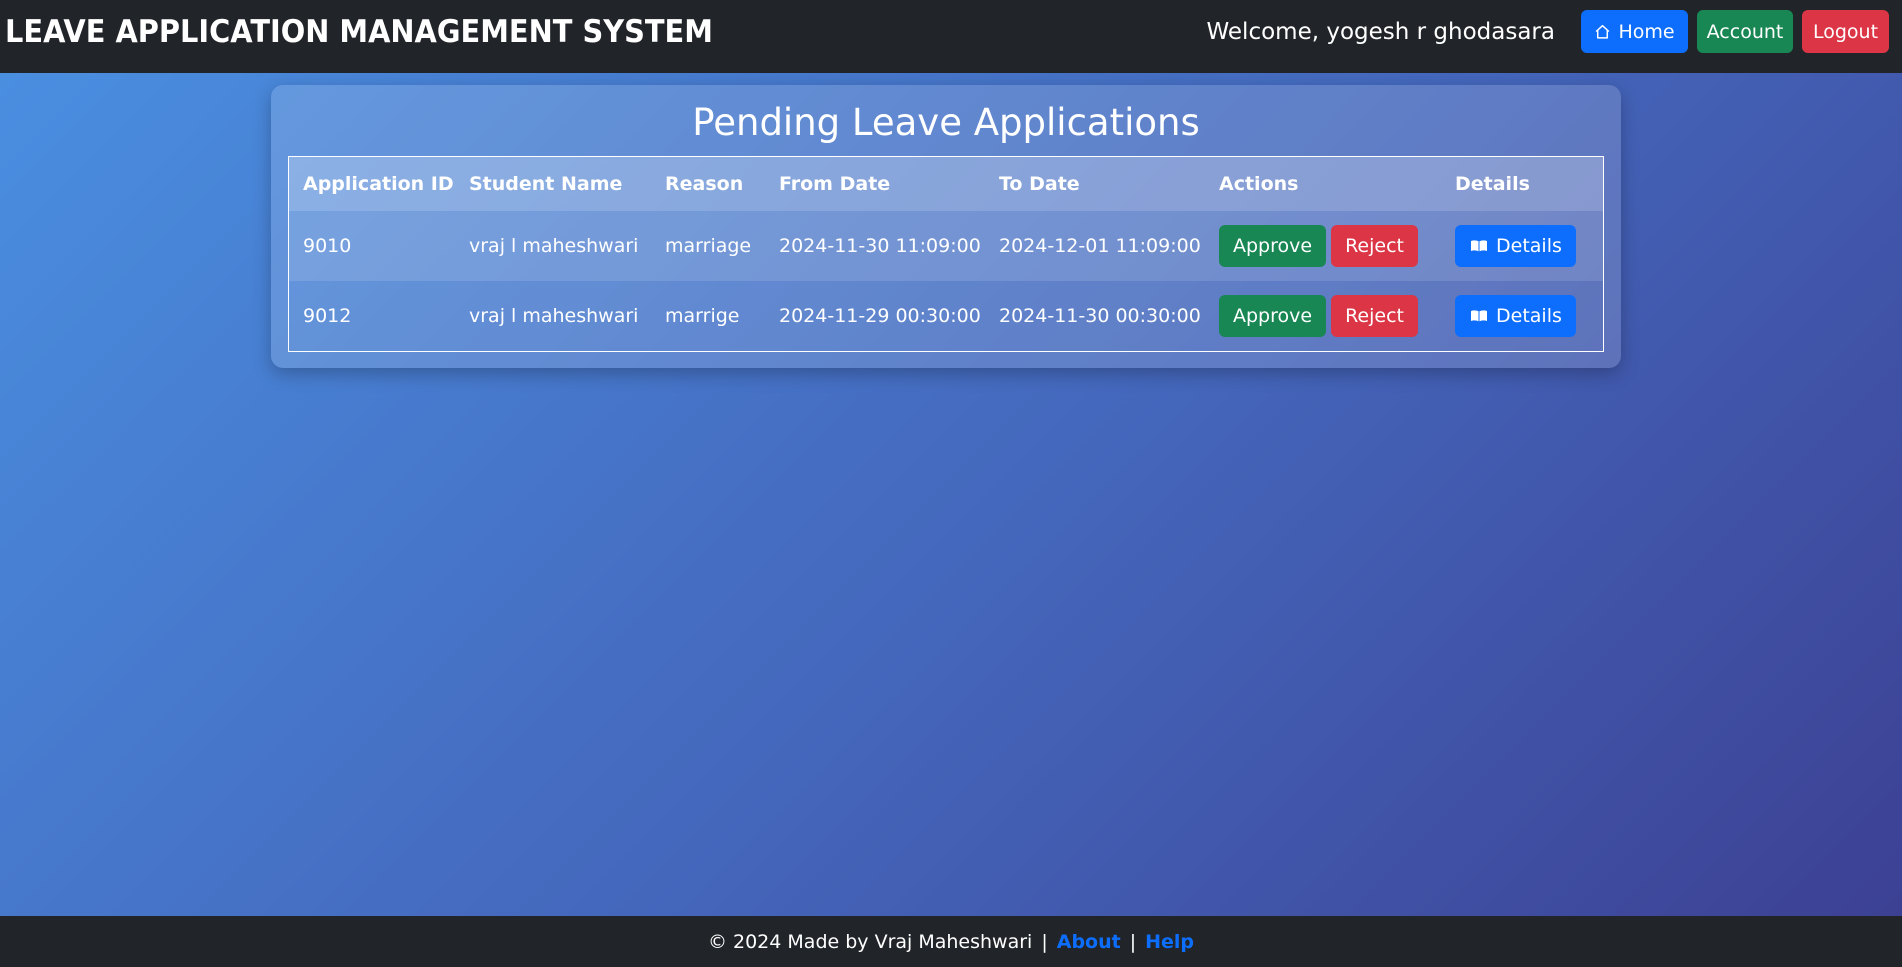  What do you see at coordinates (875, 183) in the screenshot?
I see `column-header-from-date: From Date` at bounding box center [875, 183].